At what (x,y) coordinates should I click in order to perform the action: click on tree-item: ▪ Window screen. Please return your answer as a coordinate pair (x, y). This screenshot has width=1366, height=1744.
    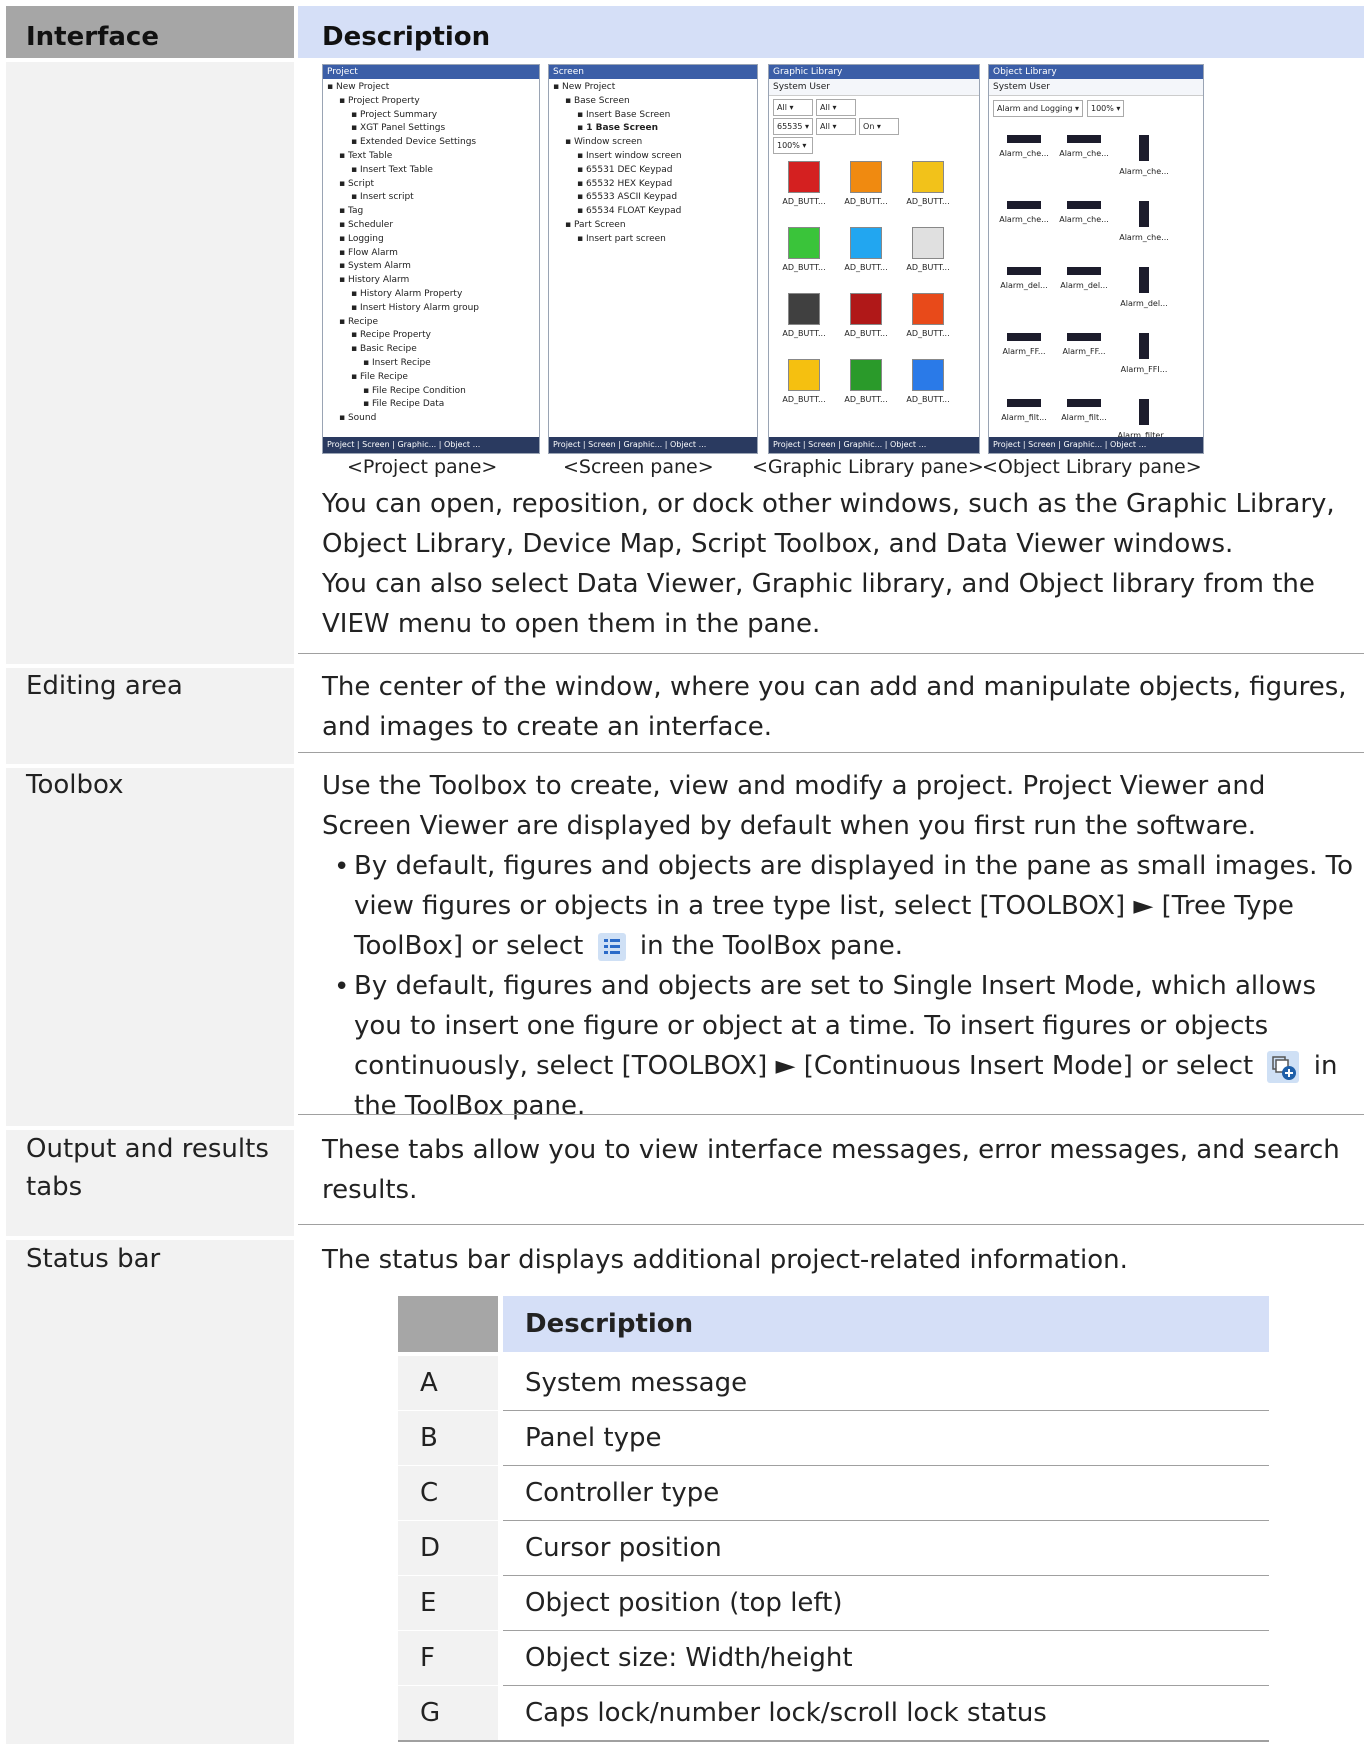
    Looking at the image, I should click on (655, 143).